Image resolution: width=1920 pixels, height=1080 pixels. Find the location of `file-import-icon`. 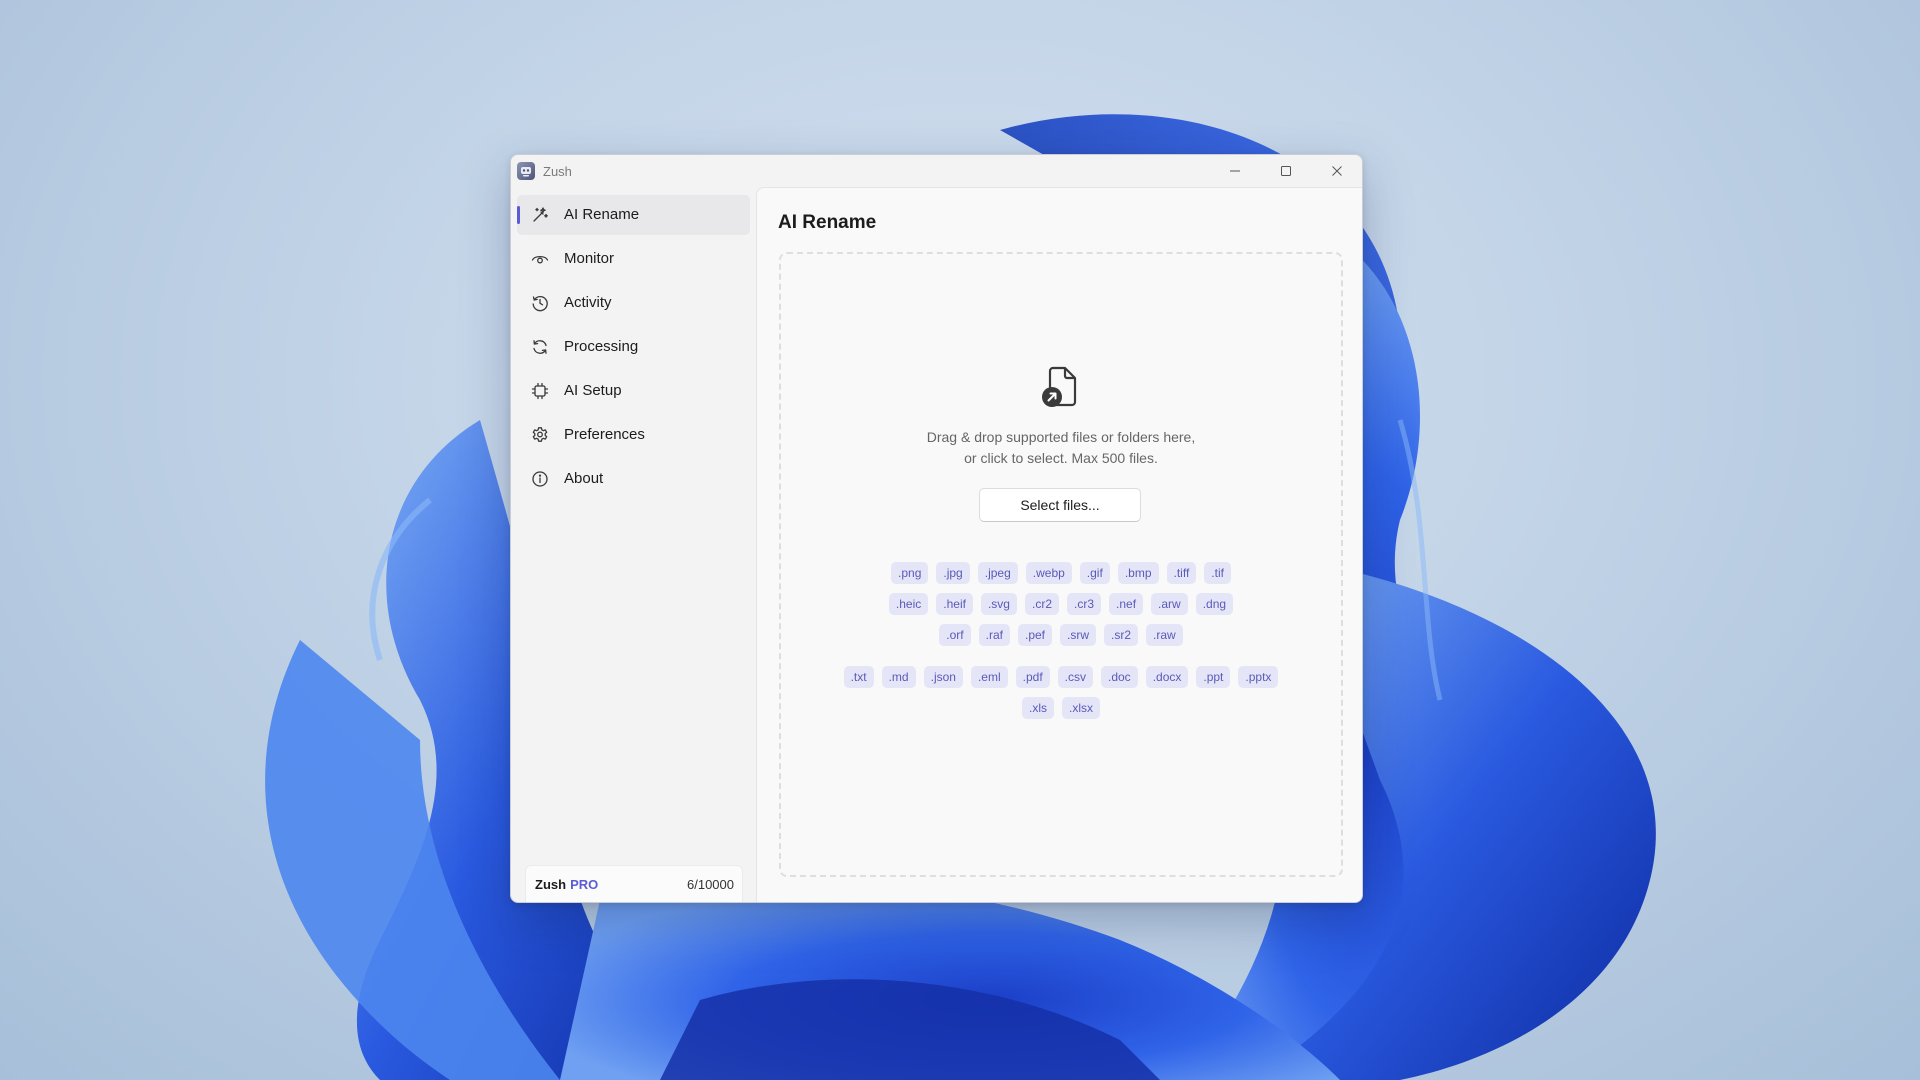

file-import-icon is located at coordinates (1059, 386).